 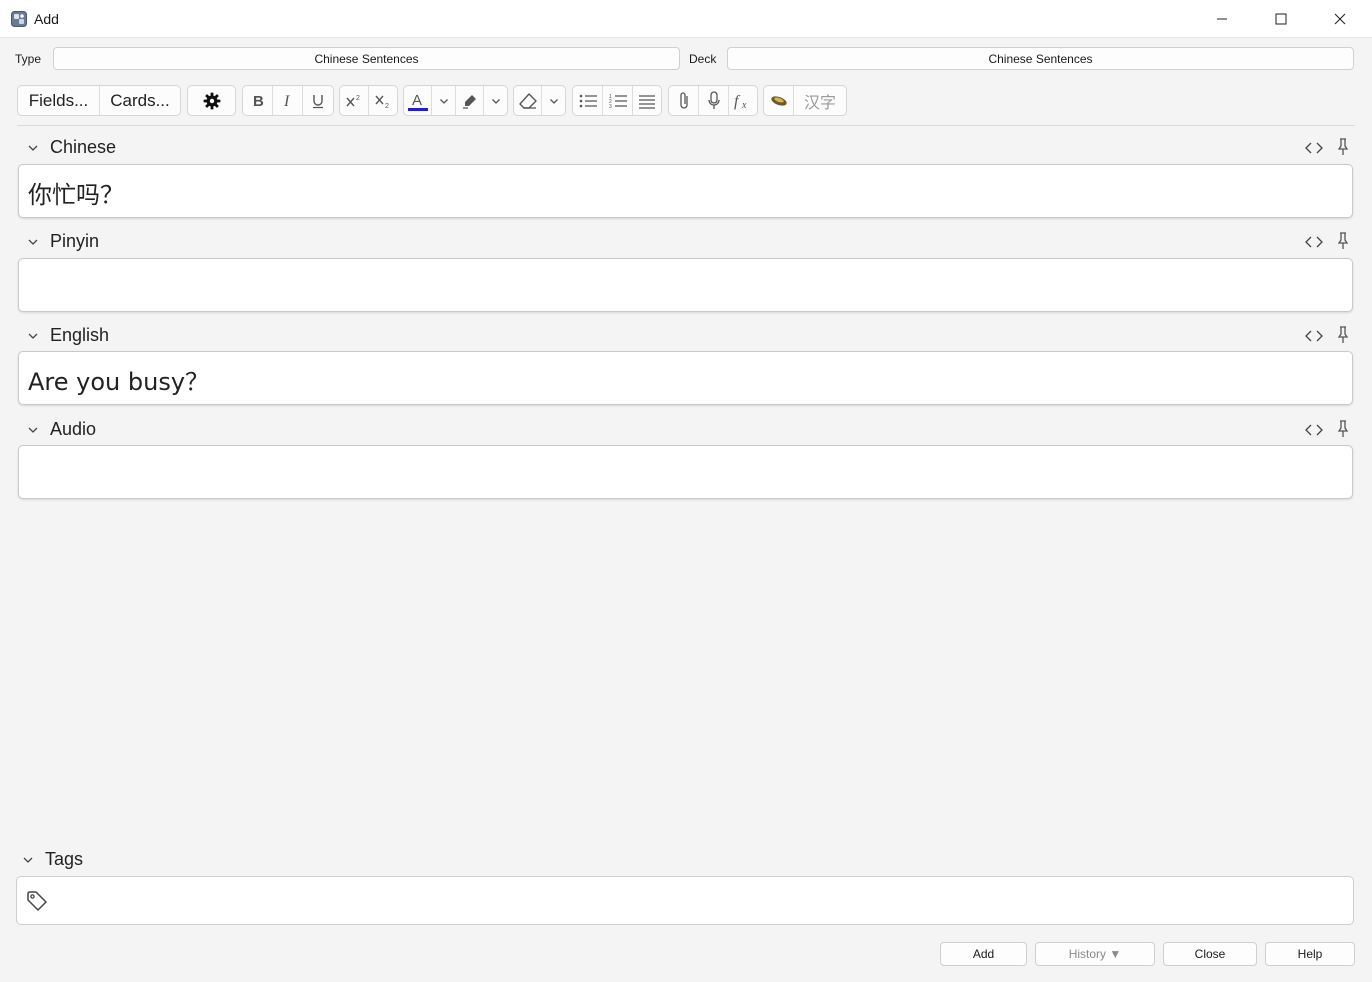 I want to click on chinese-button: 汉字, so click(x=820, y=100).